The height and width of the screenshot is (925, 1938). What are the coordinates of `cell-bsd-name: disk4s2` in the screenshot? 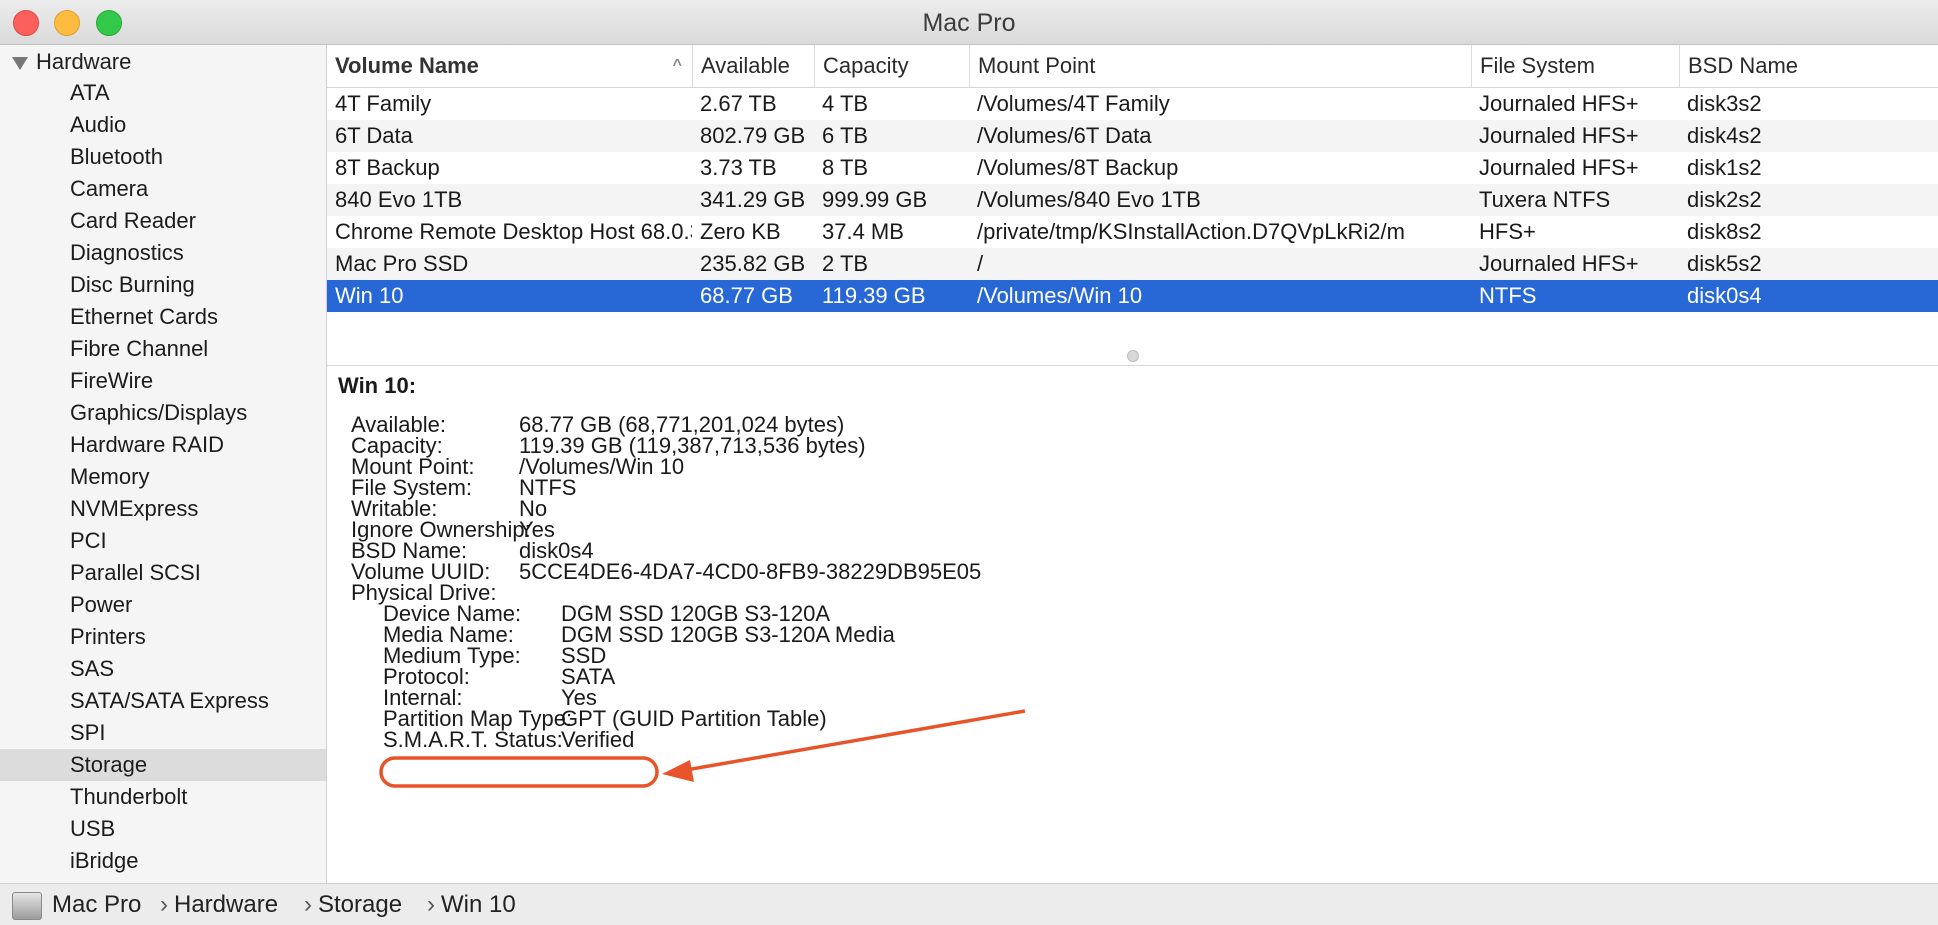 It's located at (1724, 135).